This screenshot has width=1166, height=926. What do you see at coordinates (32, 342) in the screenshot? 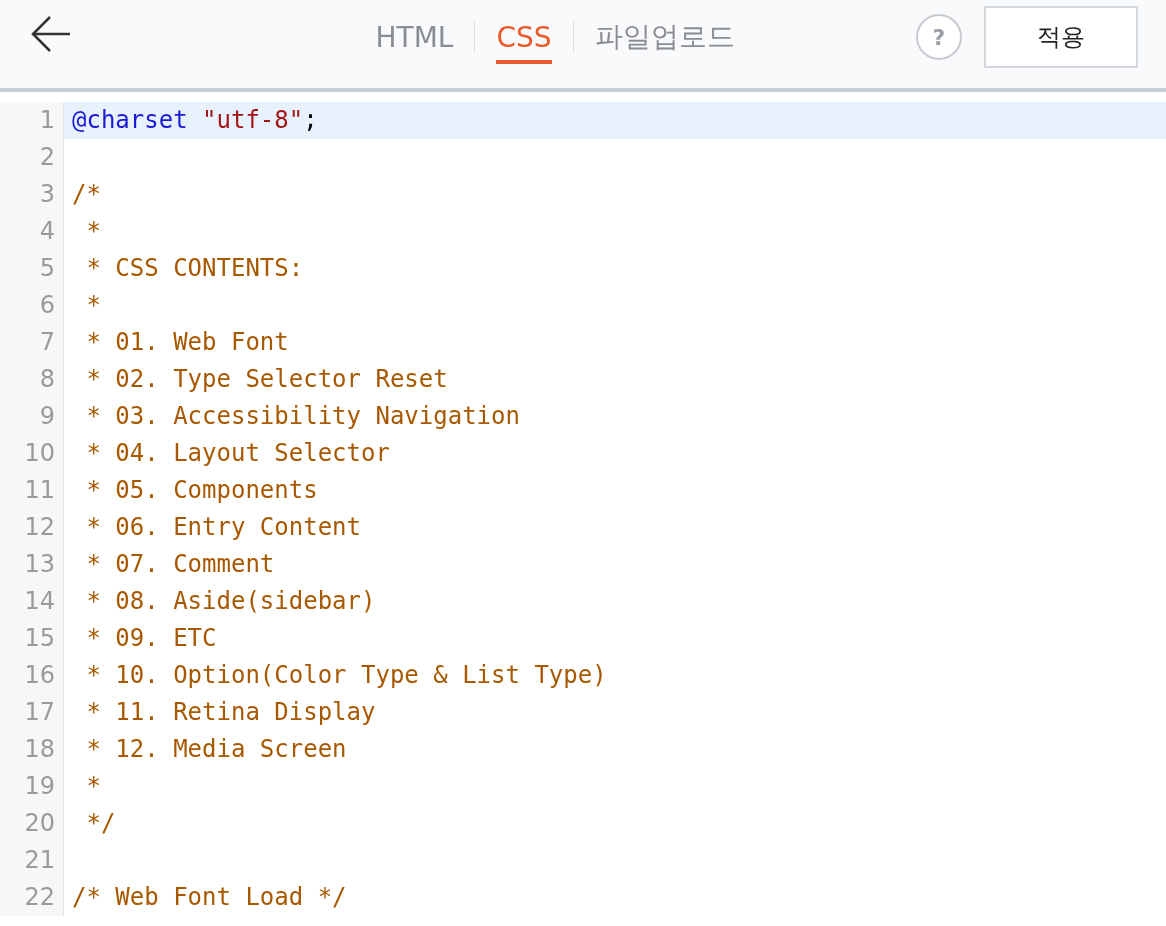
I see `line-number: 7` at bounding box center [32, 342].